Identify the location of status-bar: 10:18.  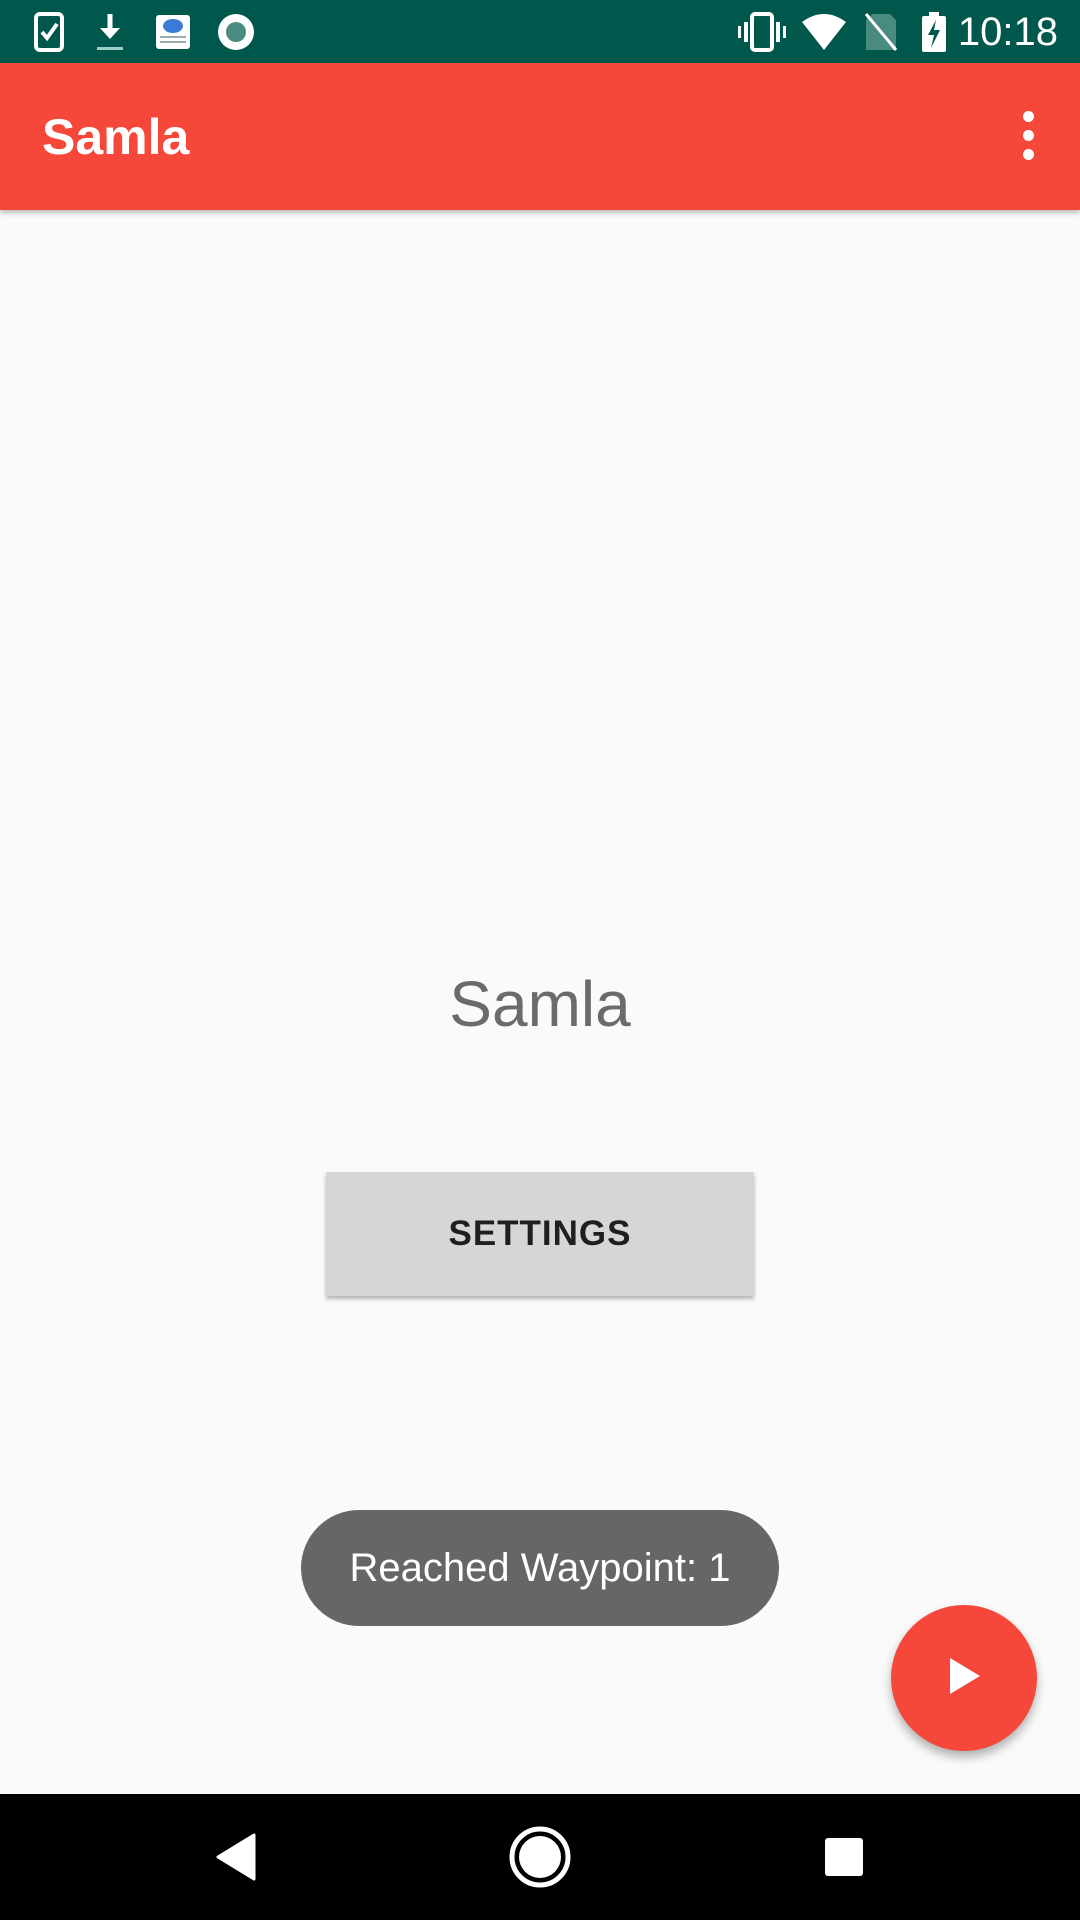
(540, 31).